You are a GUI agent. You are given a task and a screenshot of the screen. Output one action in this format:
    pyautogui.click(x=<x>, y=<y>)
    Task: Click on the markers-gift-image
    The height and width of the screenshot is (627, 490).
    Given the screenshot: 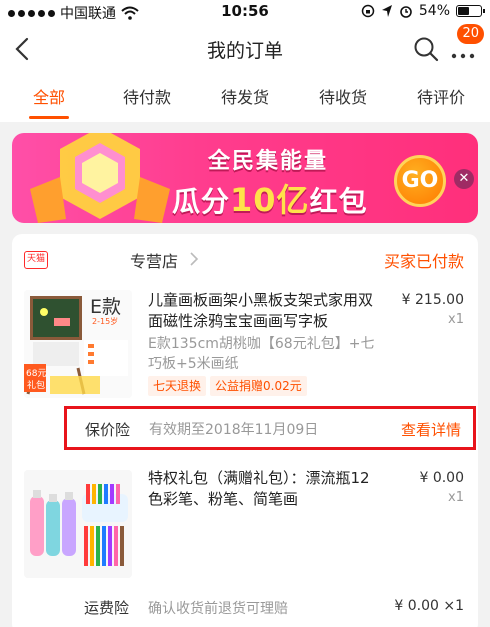 What is the action you would take?
    pyautogui.click(x=78, y=524)
    